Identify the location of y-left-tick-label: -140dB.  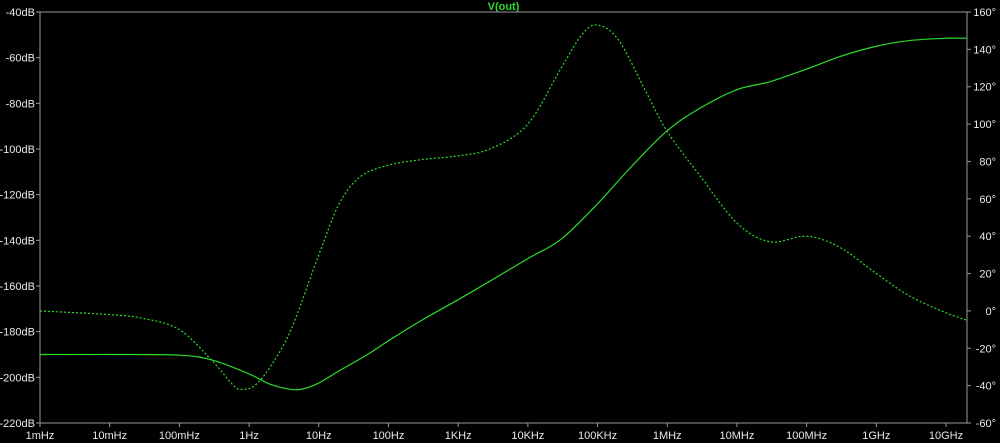
(17, 241).